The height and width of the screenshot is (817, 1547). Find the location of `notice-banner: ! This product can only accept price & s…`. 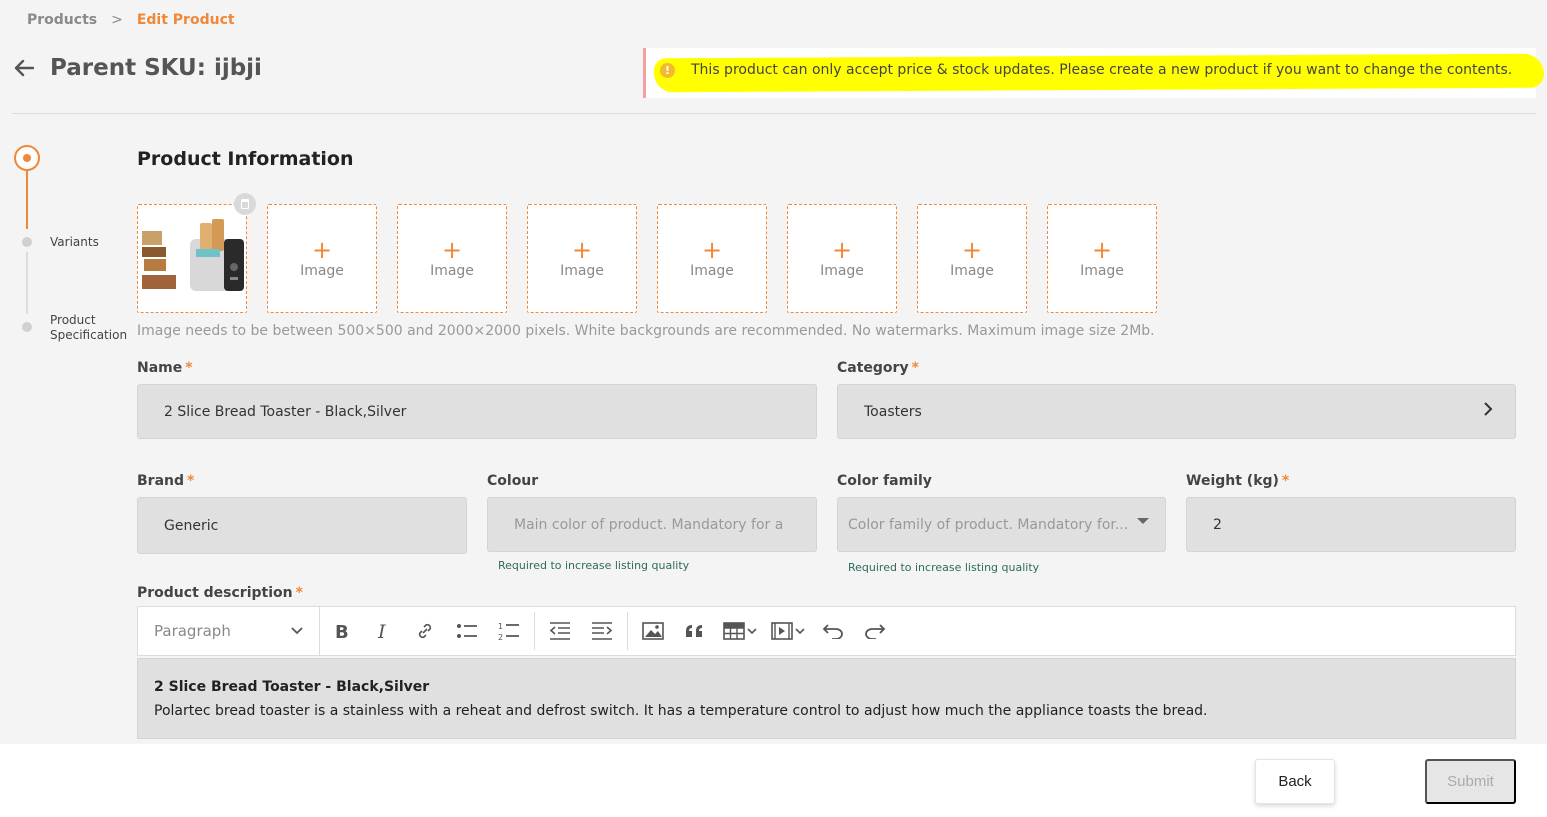

notice-banner: ! This product can only accept price & s… is located at coordinates (1094, 73).